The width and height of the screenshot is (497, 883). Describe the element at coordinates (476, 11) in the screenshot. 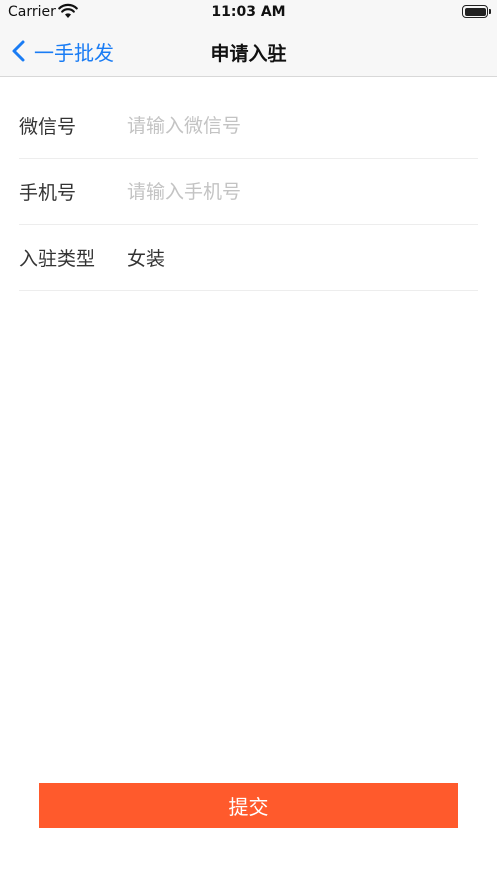

I see `battery-icon` at that location.